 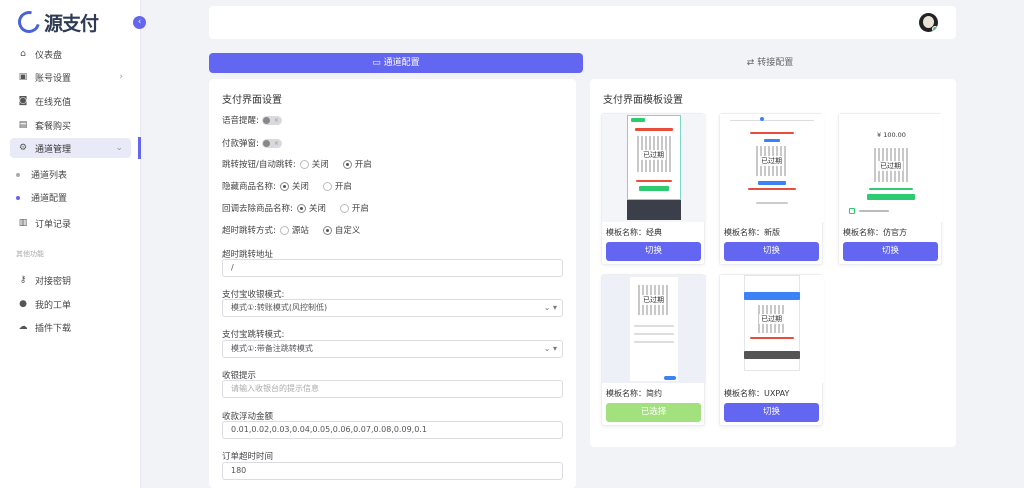 I want to click on sidebar-subitem-channel-config: 通道配置, so click(x=41, y=197).